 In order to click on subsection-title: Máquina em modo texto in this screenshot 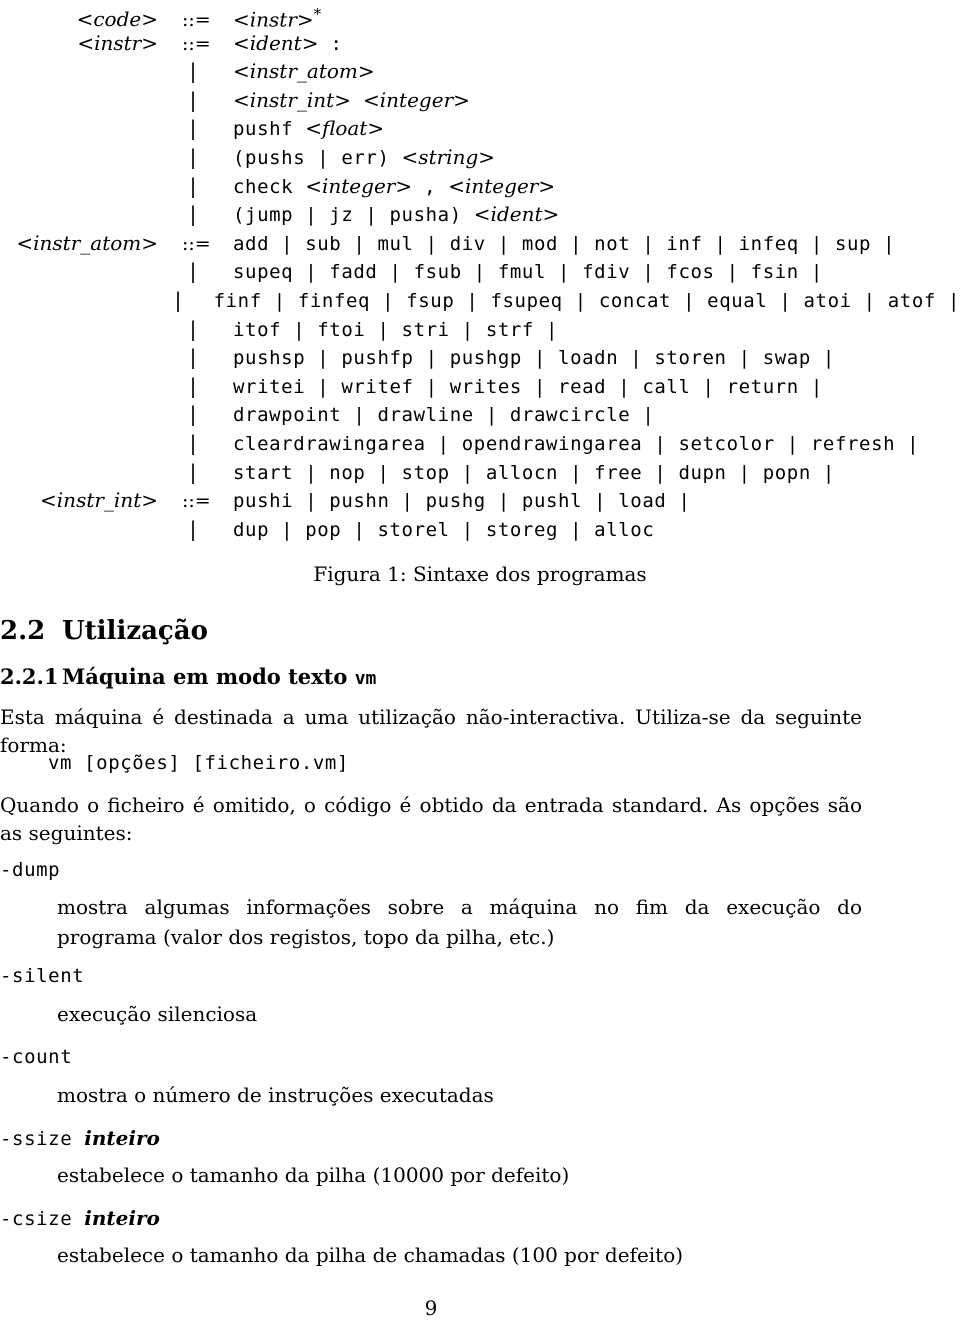, I will do `click(205, 676)`.